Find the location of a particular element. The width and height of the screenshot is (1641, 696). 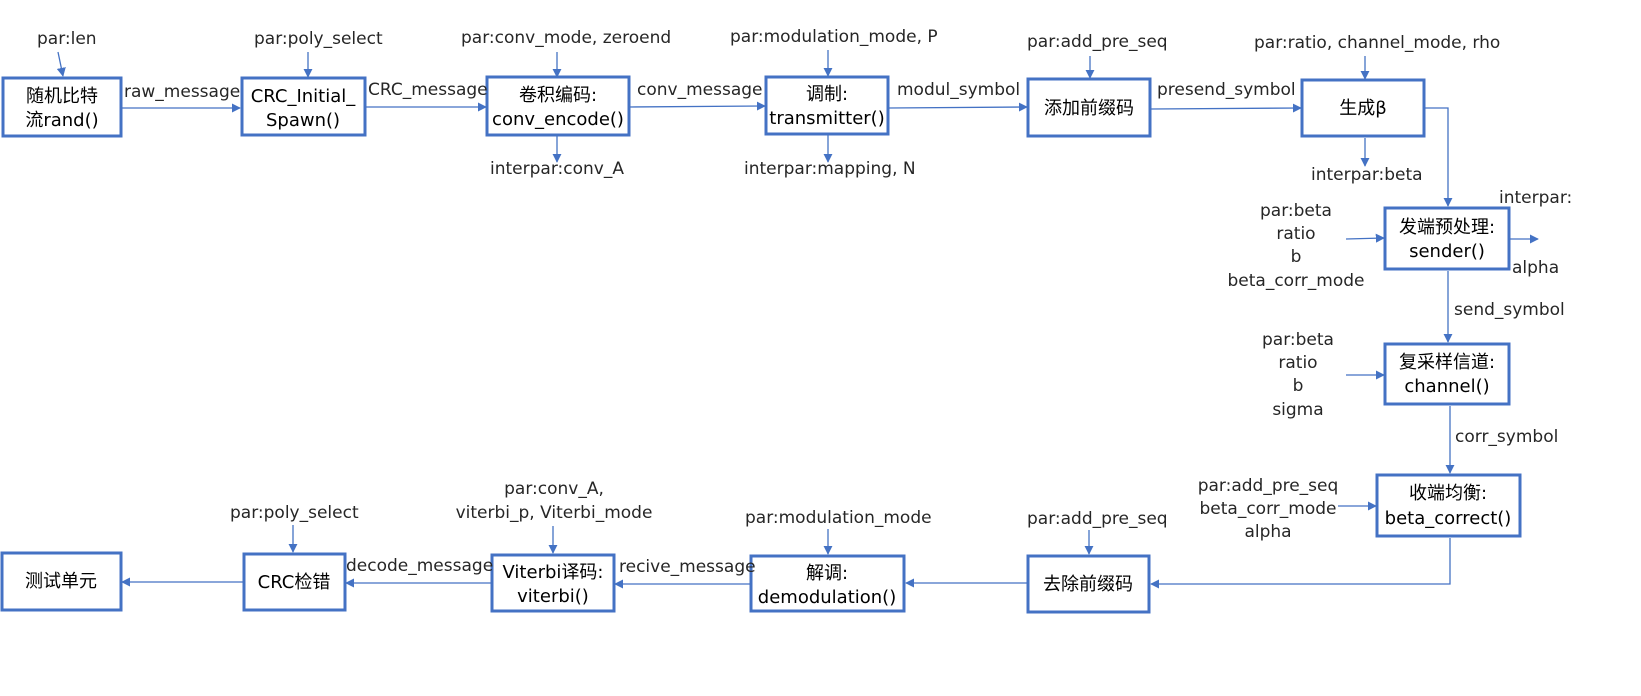

param-beta-correct-group: par:add_pre_seq beta_corr_mode alpha is located at coordinates (1268, 509).